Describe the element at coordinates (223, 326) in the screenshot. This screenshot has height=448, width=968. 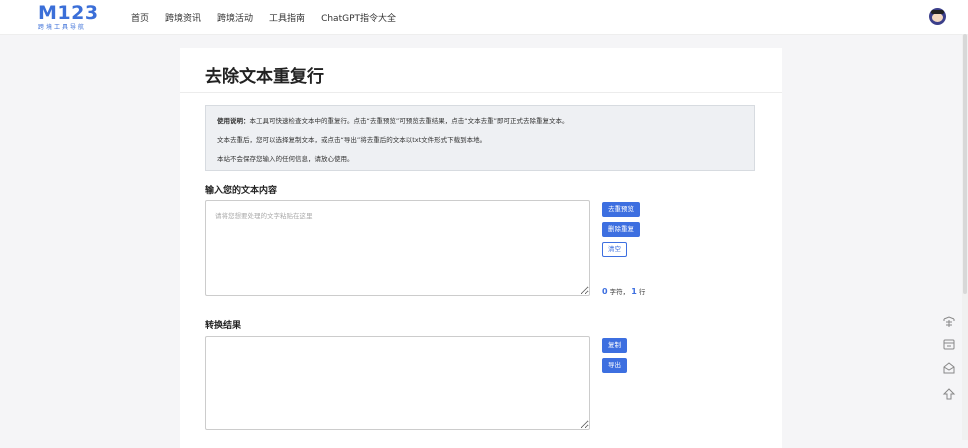
I see `output-heading: 转换结果` at that location.